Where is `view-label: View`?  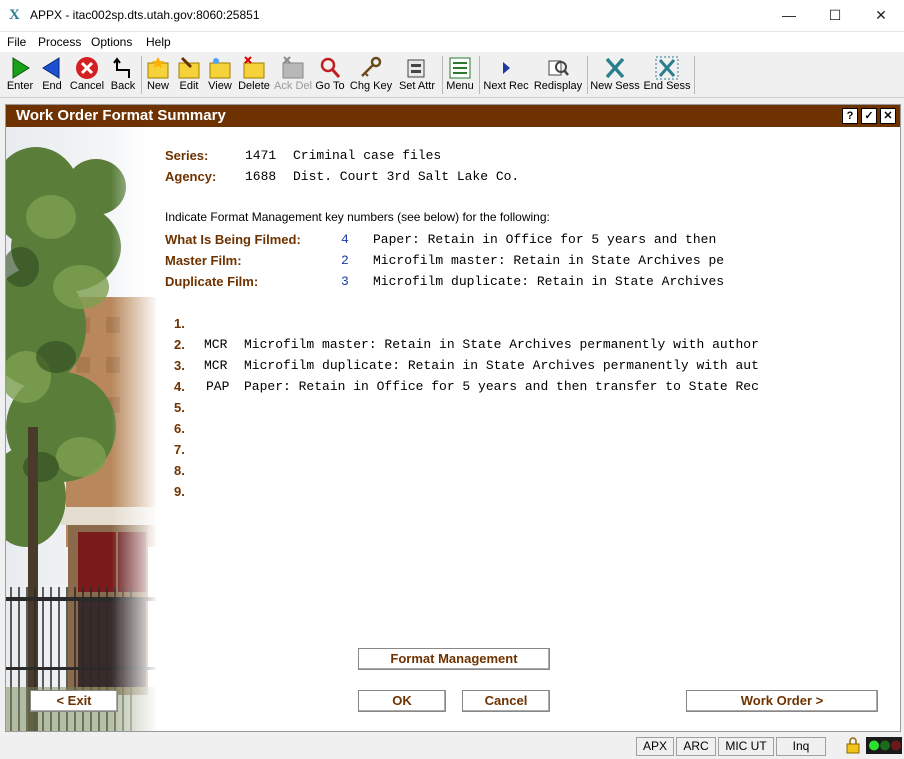 view-label: View is located at coordinates (220, 86).